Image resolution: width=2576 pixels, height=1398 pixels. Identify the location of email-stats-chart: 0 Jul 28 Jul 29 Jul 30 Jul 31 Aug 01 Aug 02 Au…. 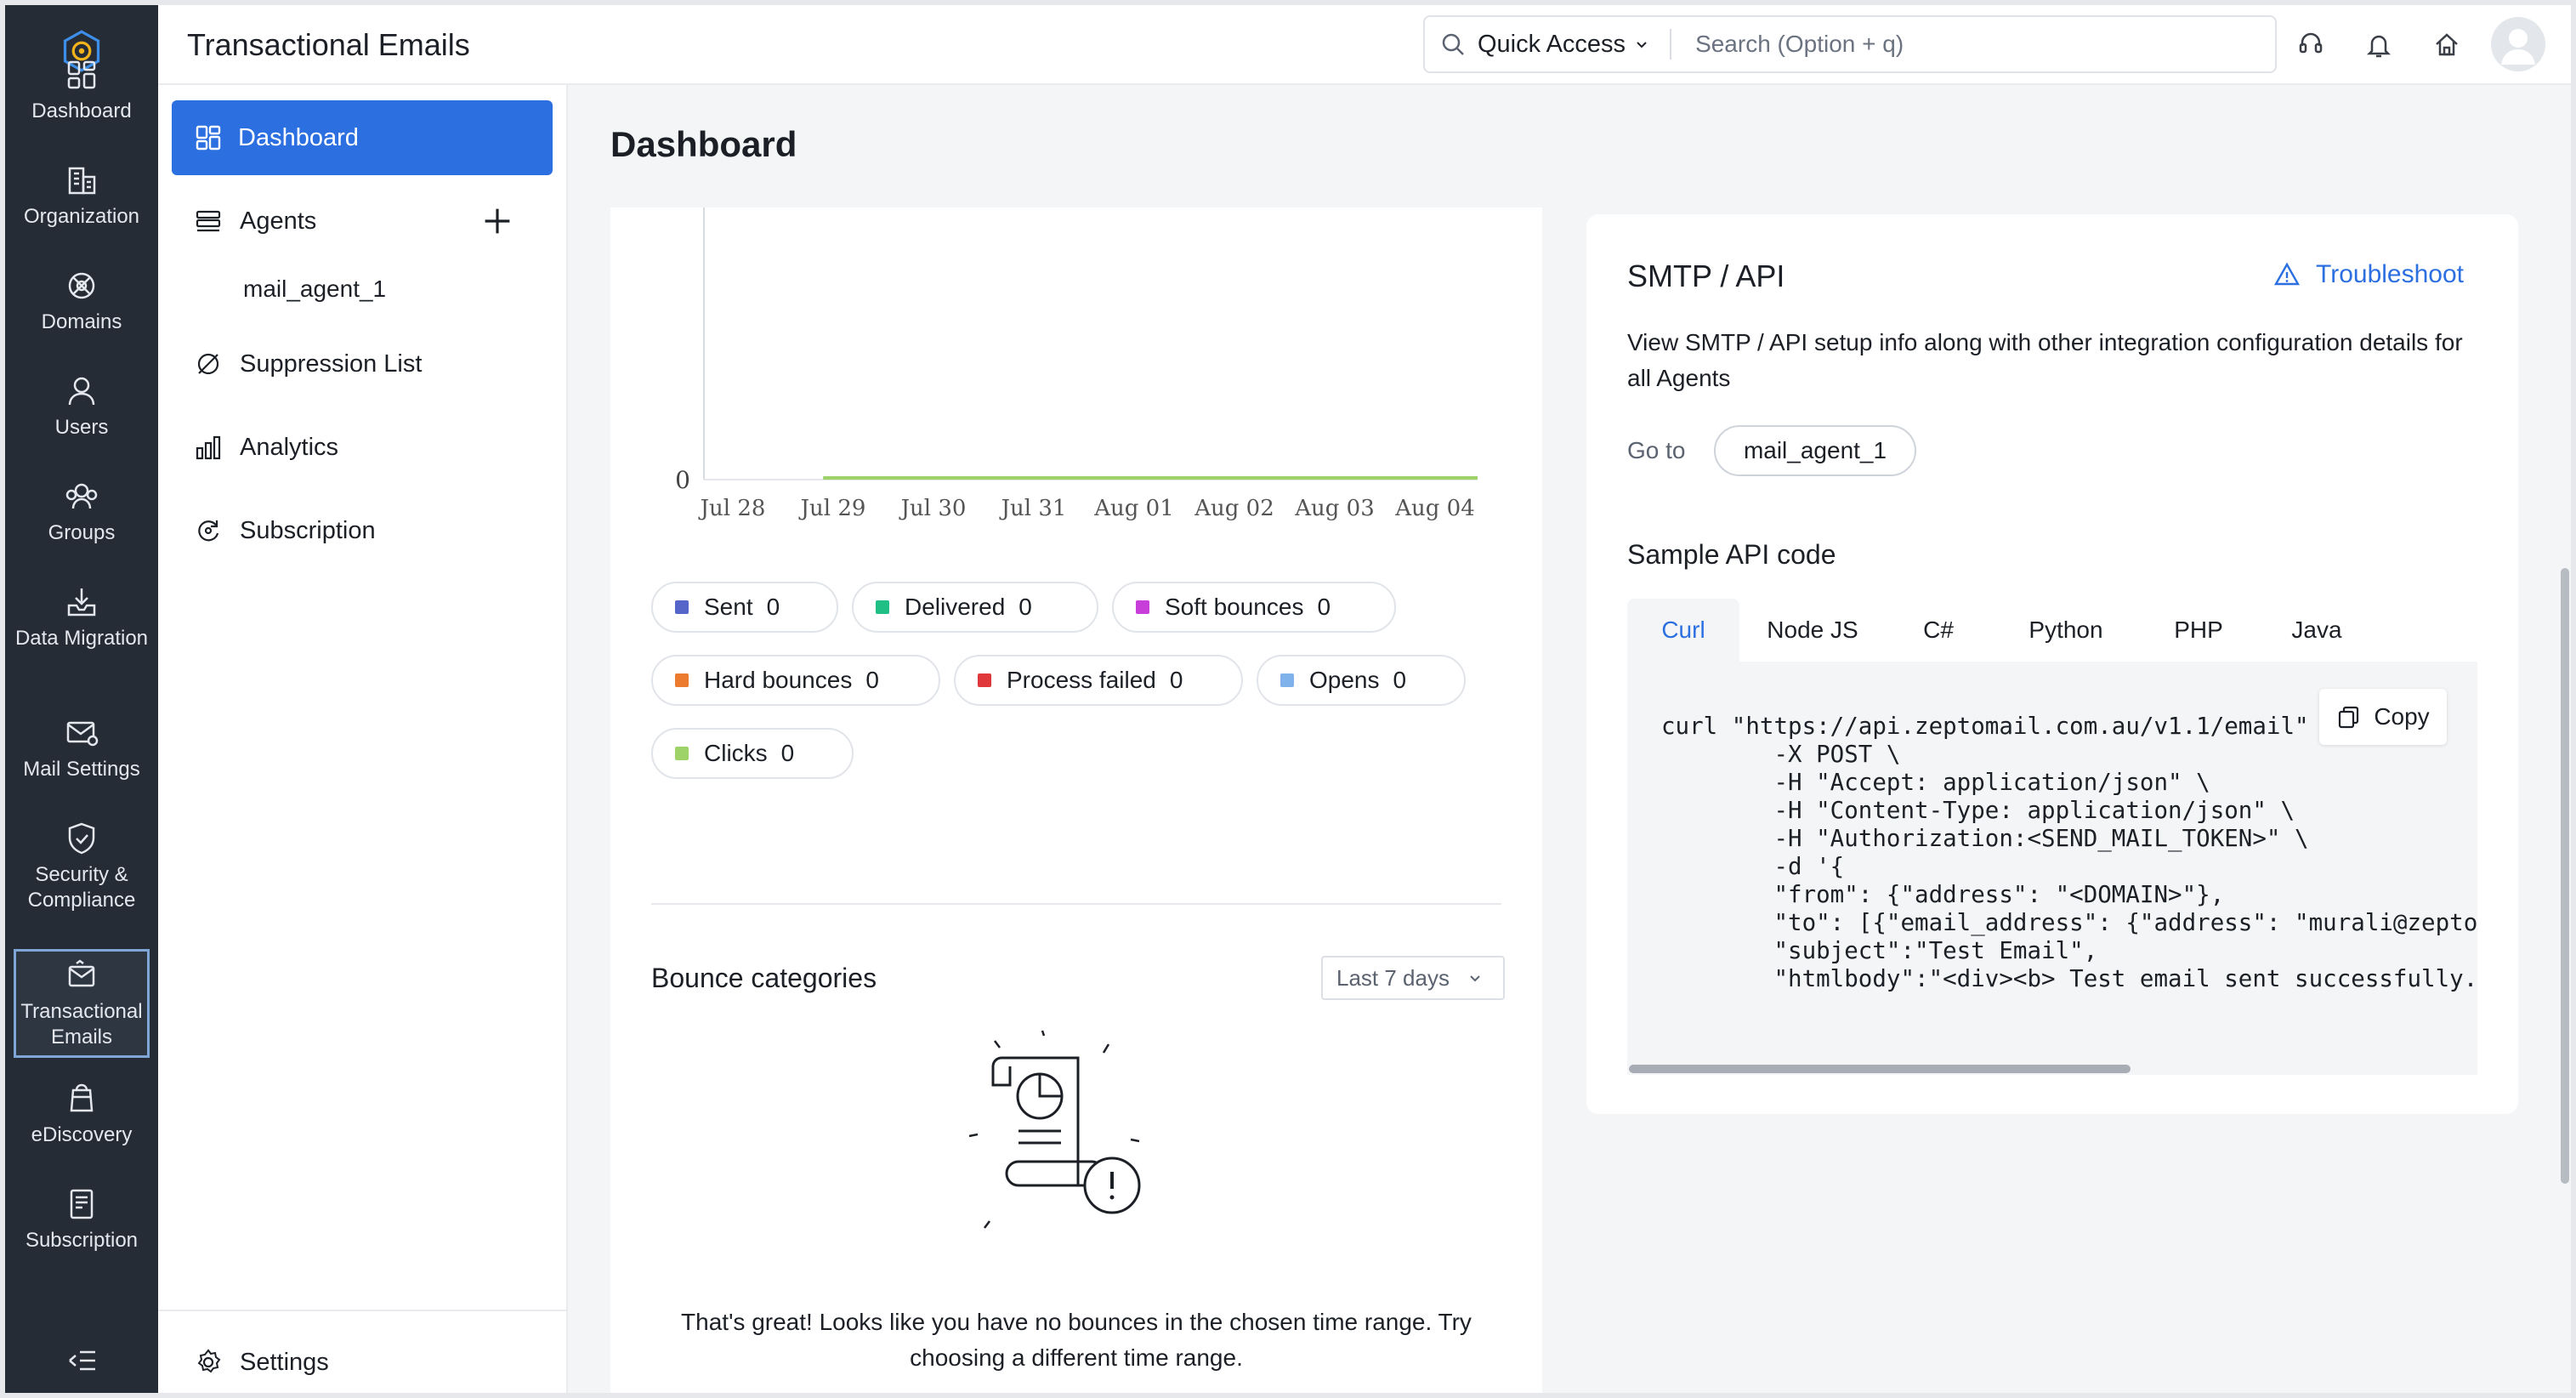
(1076, 364).